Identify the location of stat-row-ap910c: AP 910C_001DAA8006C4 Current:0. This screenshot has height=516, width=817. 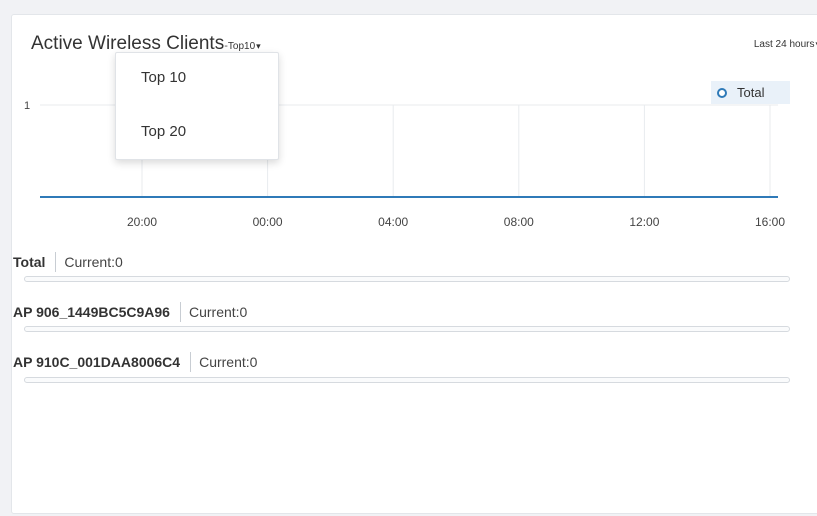
(135, 362).